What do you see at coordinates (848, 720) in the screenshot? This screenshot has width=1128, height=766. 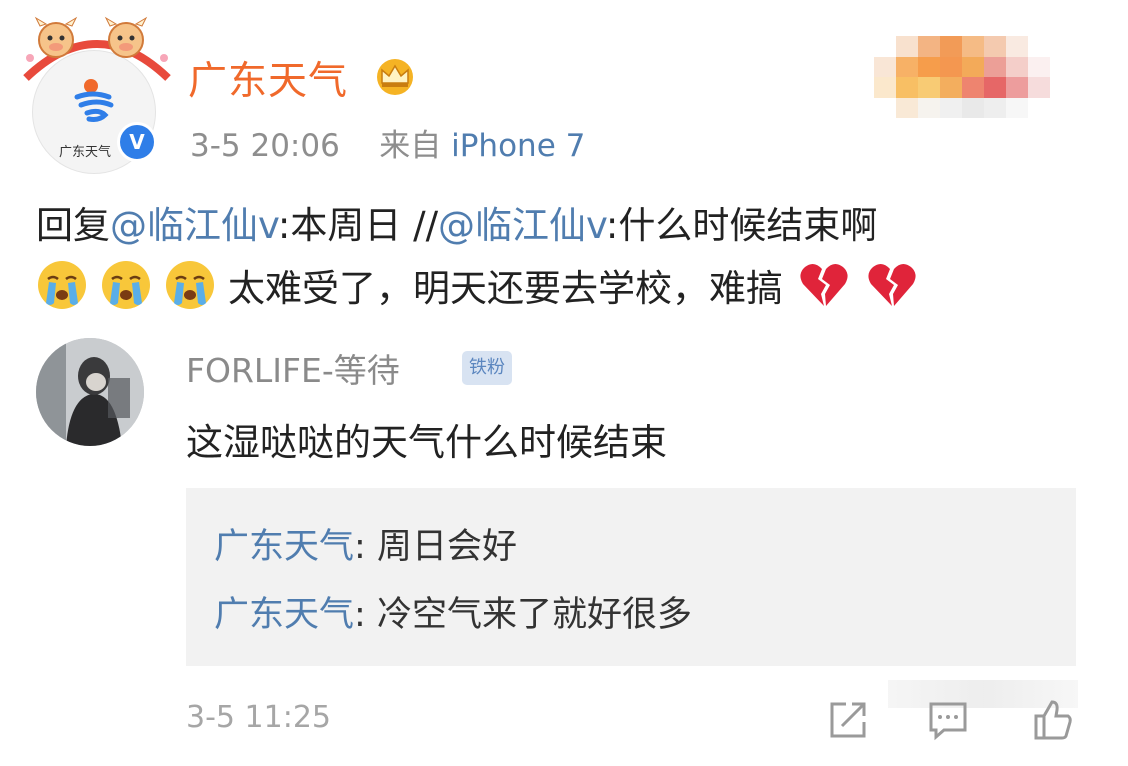 I see `share-icon` at bounding box center [848, 720].